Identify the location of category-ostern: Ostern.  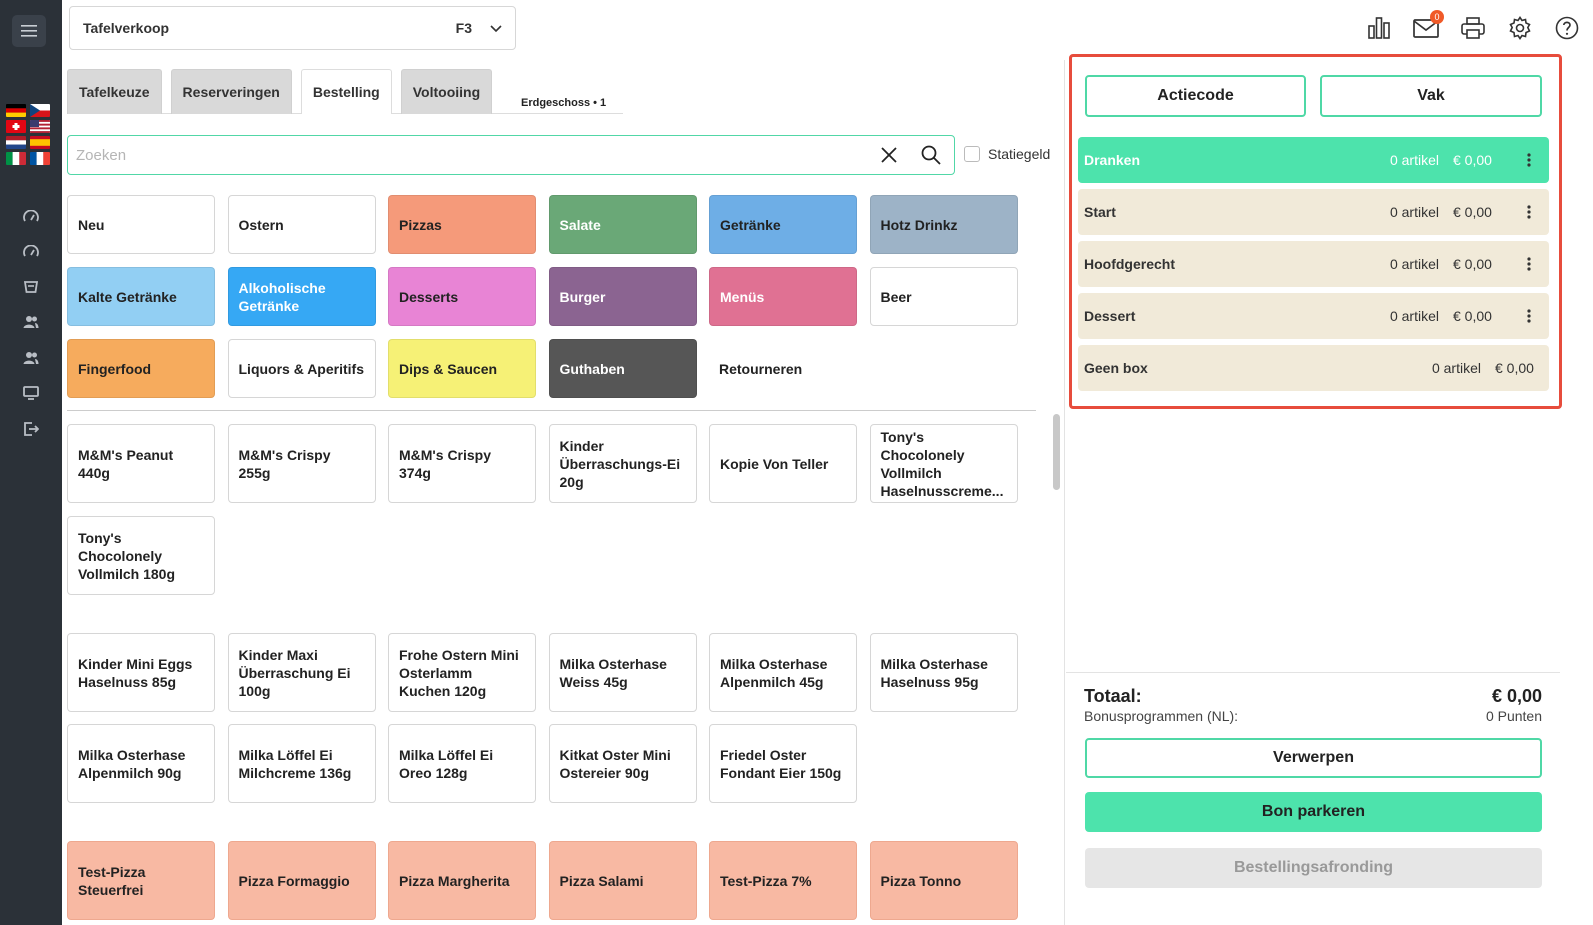
(301, 224).